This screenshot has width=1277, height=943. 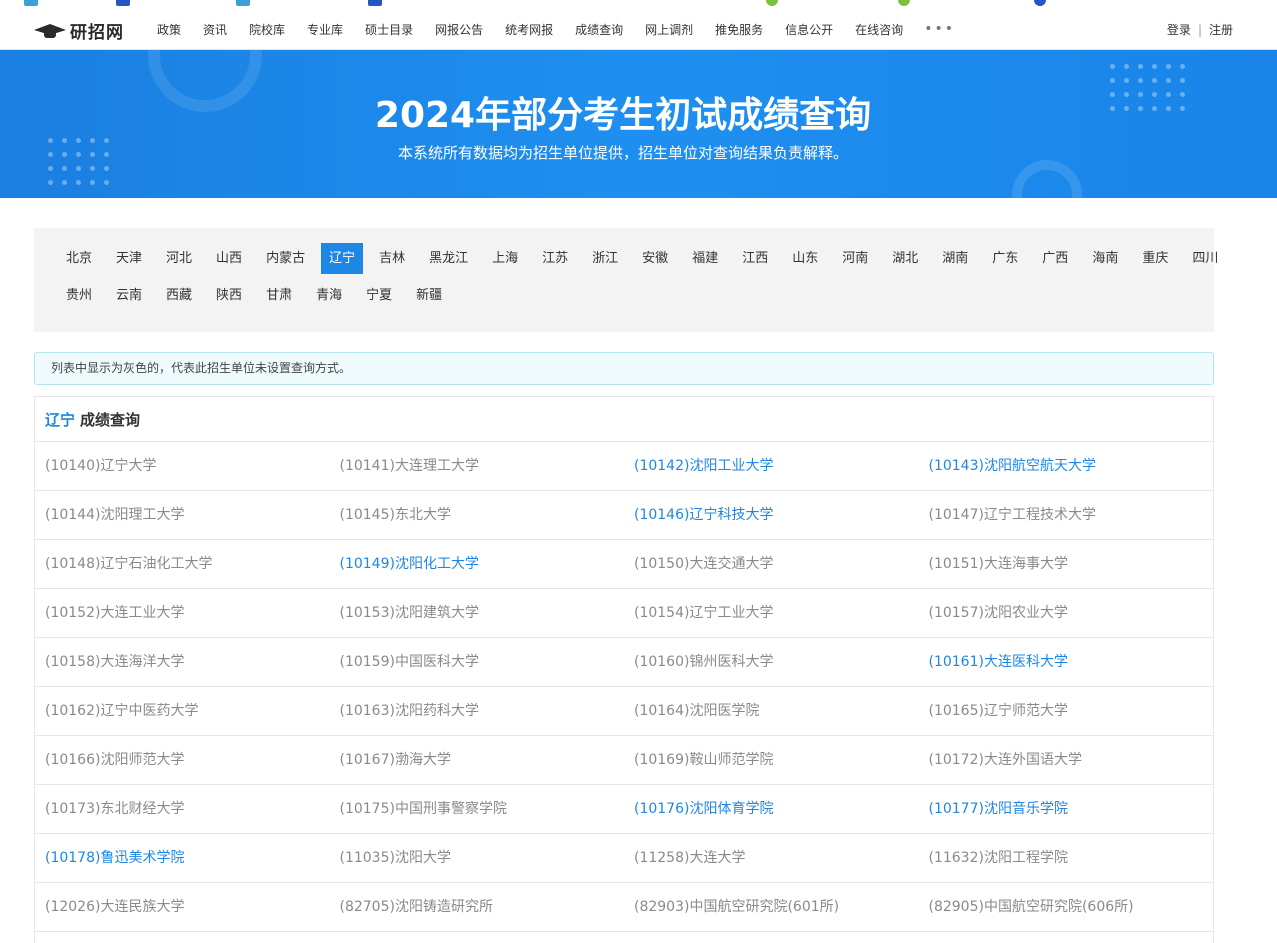 I want to click on province-tab: 河北, so click(x=179, y=258).